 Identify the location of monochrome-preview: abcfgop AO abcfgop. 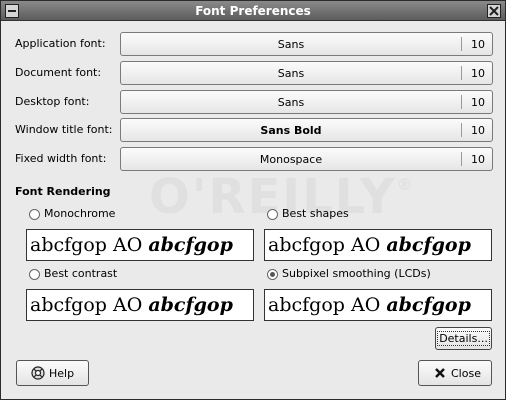
(140, 245).